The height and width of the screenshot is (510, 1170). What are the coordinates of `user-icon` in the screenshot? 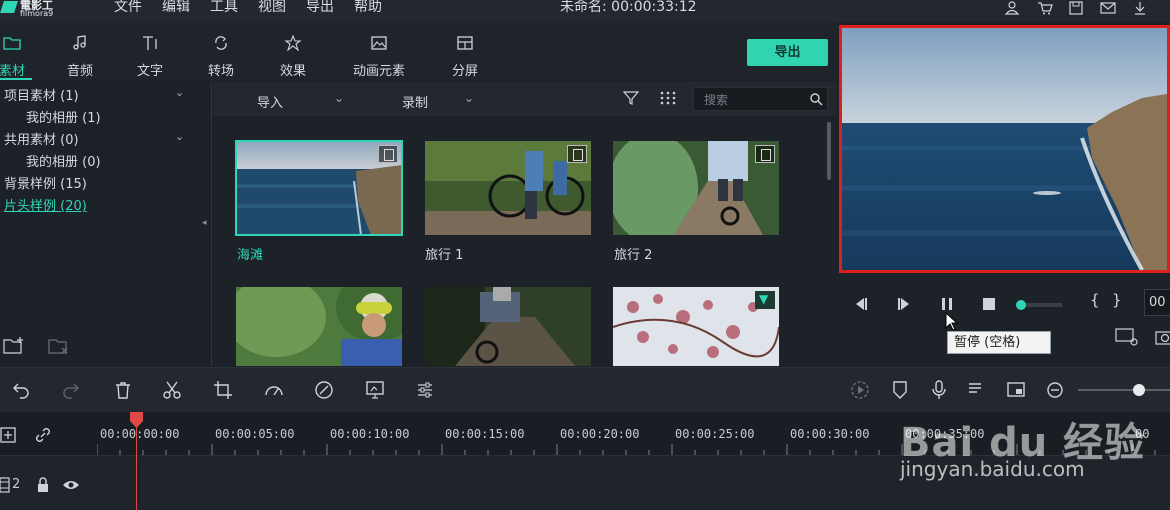 It's located at (1012, 8).